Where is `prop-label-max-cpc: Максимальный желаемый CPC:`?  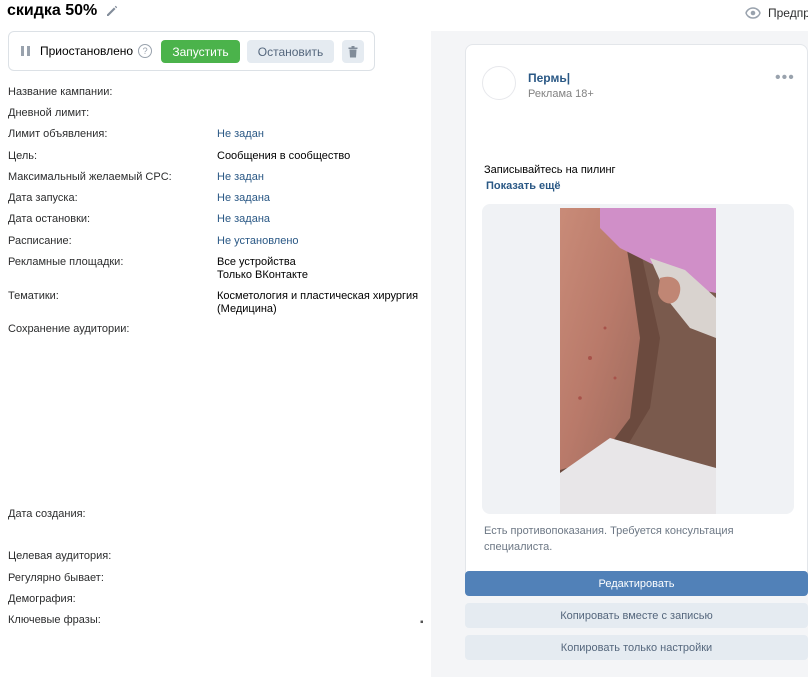 prop-label-max-cpc: Максимальный желаемый CPC: is located at coordinates (90, 177).